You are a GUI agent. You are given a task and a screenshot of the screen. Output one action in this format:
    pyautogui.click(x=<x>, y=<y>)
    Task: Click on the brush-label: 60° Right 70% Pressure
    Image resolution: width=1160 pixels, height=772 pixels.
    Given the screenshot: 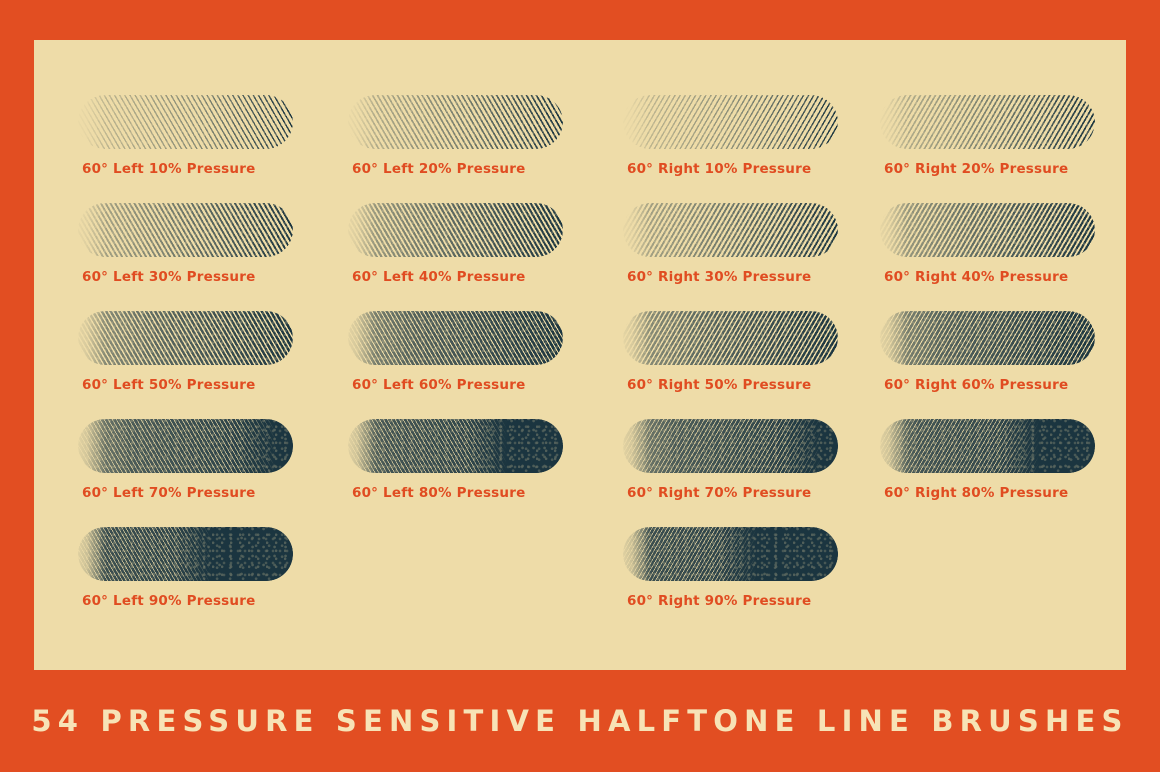 What is the action you would take?
    pyautogui.click(x=719, y=493)
    